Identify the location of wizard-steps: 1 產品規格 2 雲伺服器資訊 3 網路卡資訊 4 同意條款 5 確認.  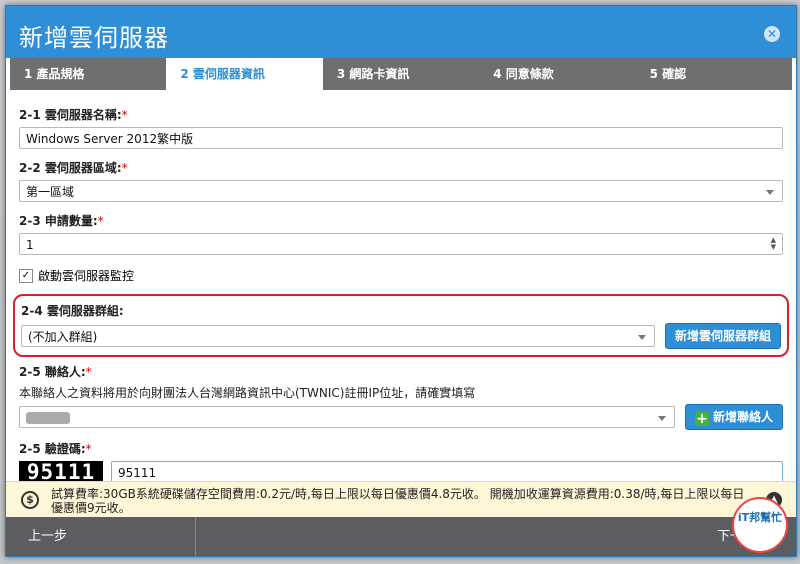
(401, 74).